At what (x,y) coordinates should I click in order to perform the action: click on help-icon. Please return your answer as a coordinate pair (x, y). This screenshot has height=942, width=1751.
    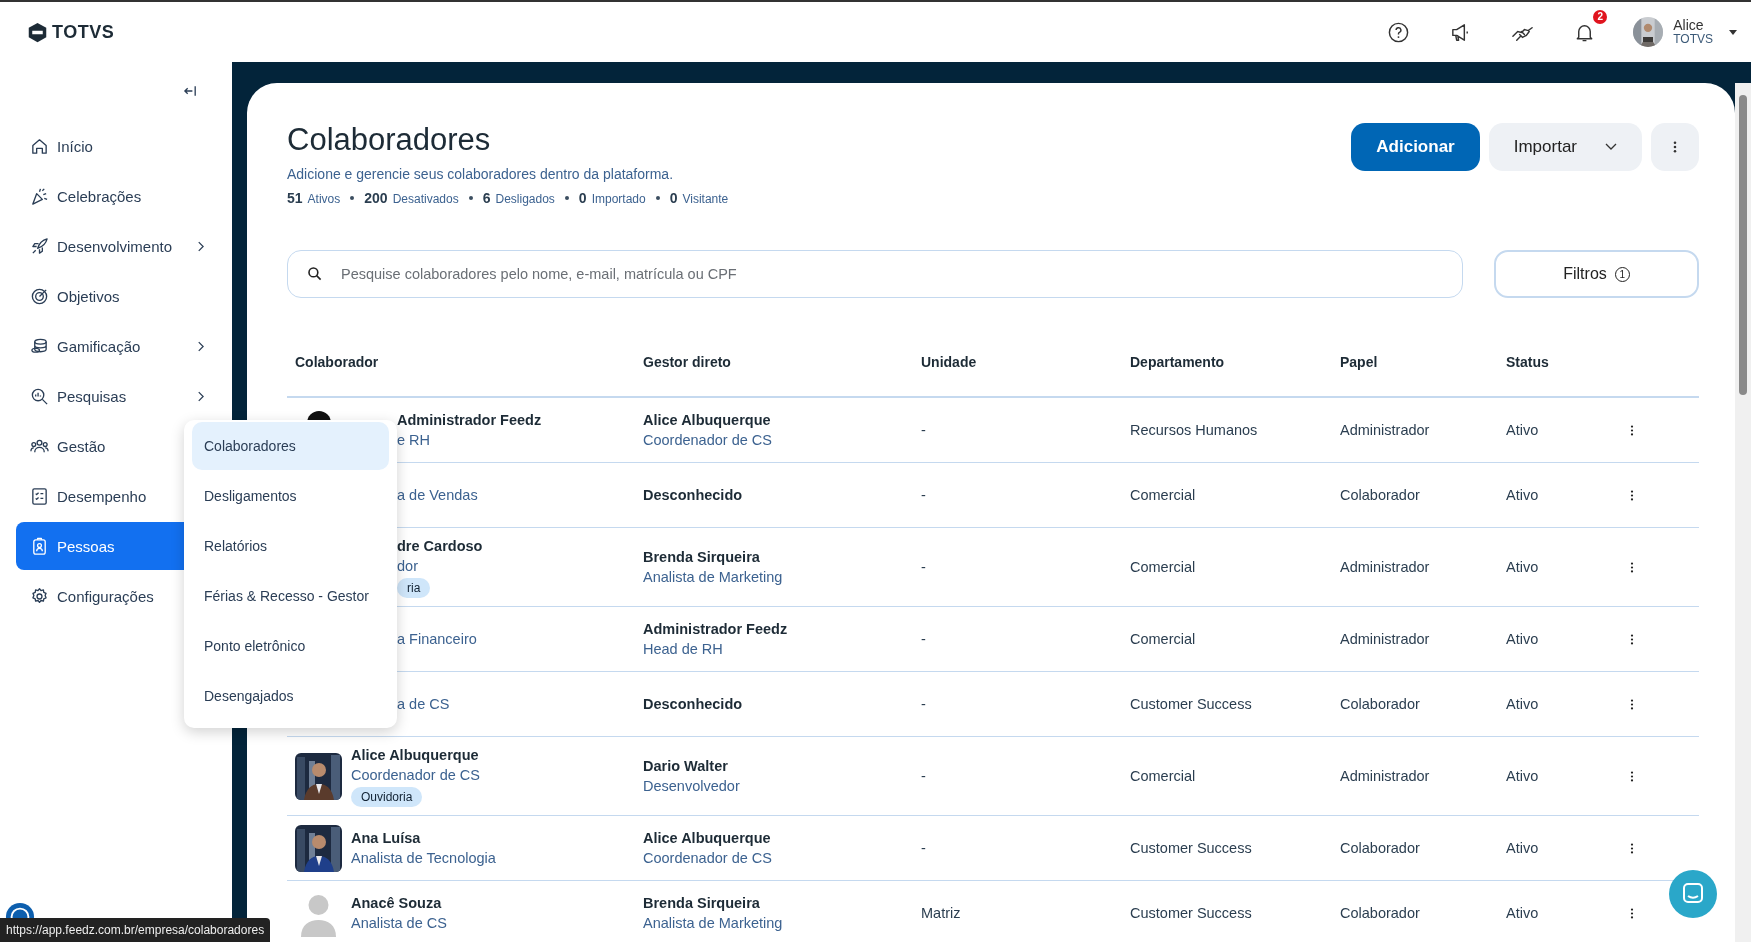
    Looking at the image, I should click on (1399, 32).